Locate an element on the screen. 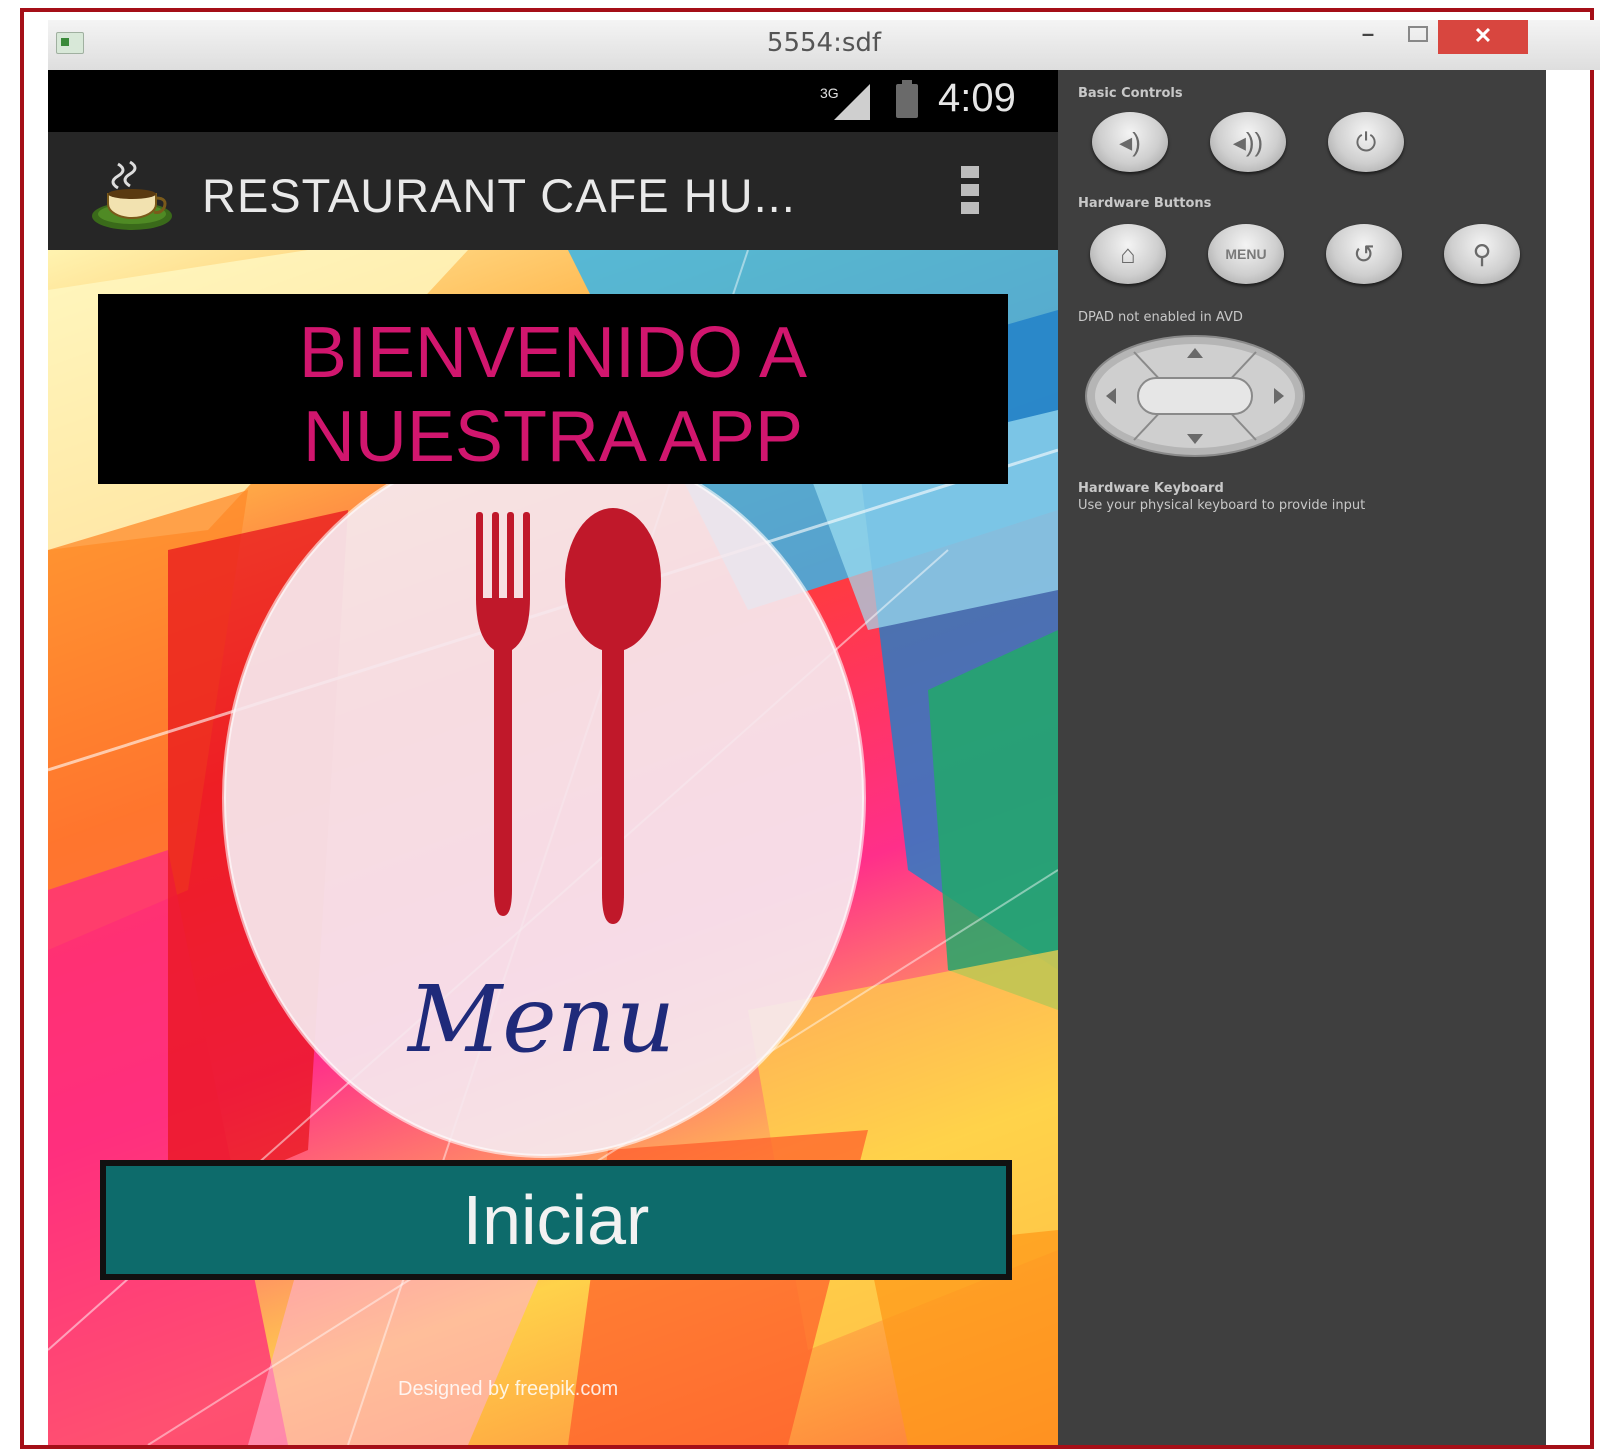 The image size is (1612, 1449). welcome-text-line-1: BIENVENIDO A is located at coordinates (553, 353).